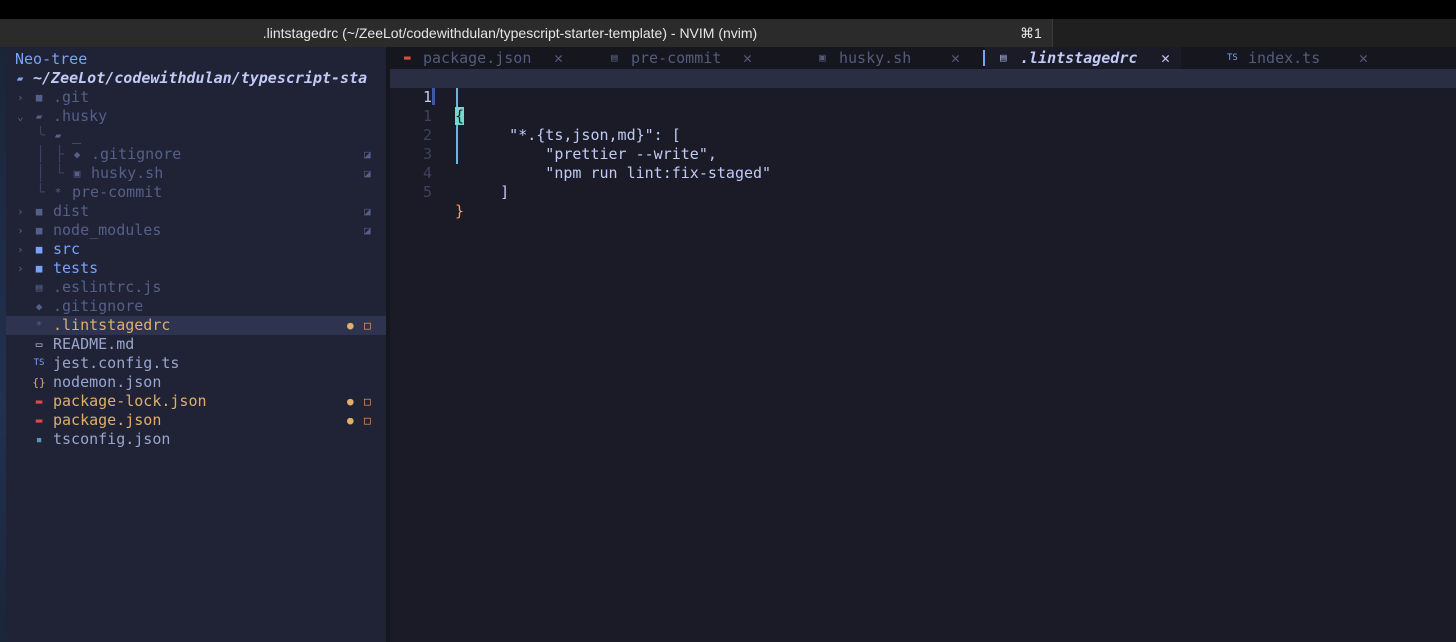 The width and height of the screenshot is (1456, 642). What do you see at coordinates (1031, 33) in the screenshot?
I see `window-shortcut: ⌘1` at bounding box center [1031, 33].